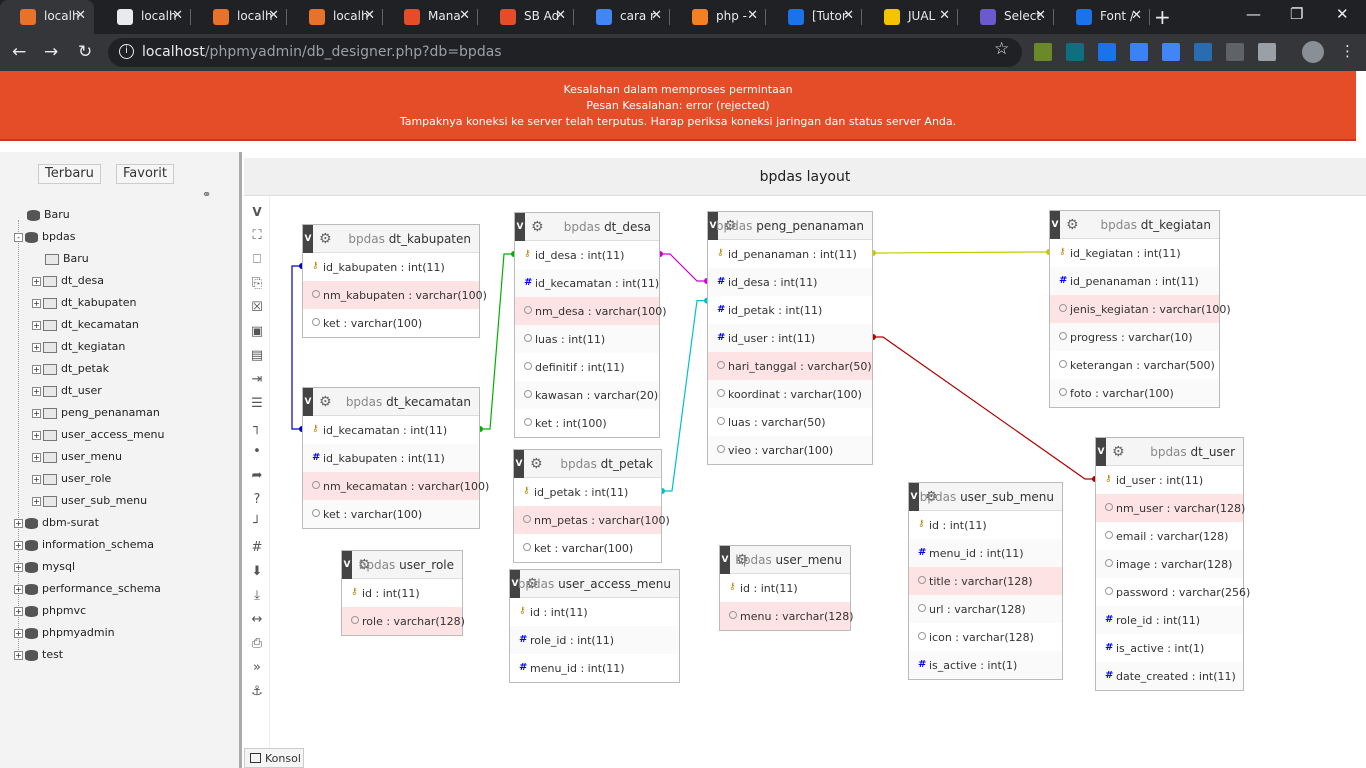 This screenshot has width=1366, height=768. I want to click on avatar, so click(1313, 52).